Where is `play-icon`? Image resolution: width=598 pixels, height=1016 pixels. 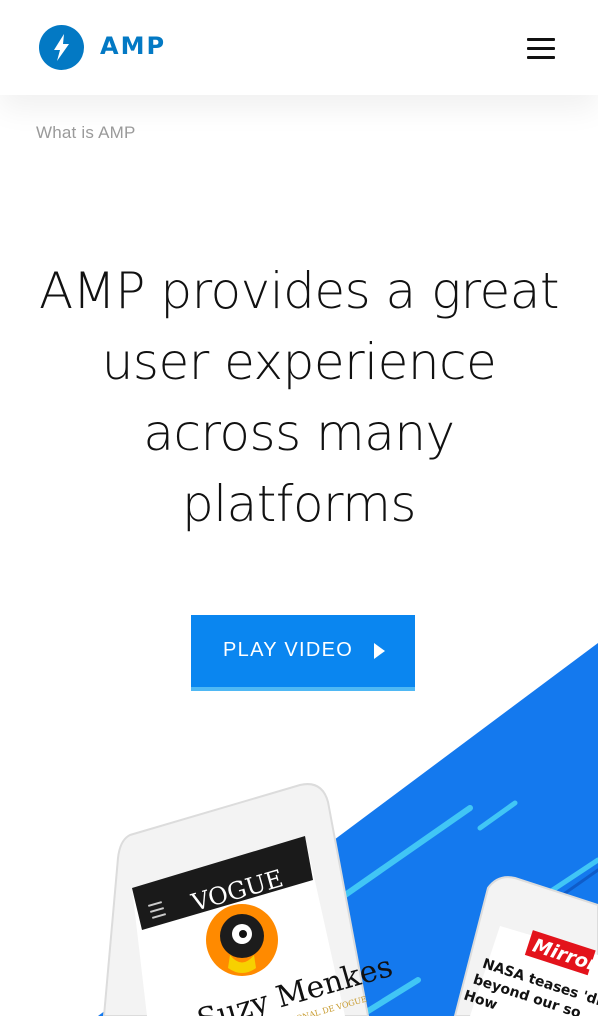
play-icon is located at coordinates (379, 651).